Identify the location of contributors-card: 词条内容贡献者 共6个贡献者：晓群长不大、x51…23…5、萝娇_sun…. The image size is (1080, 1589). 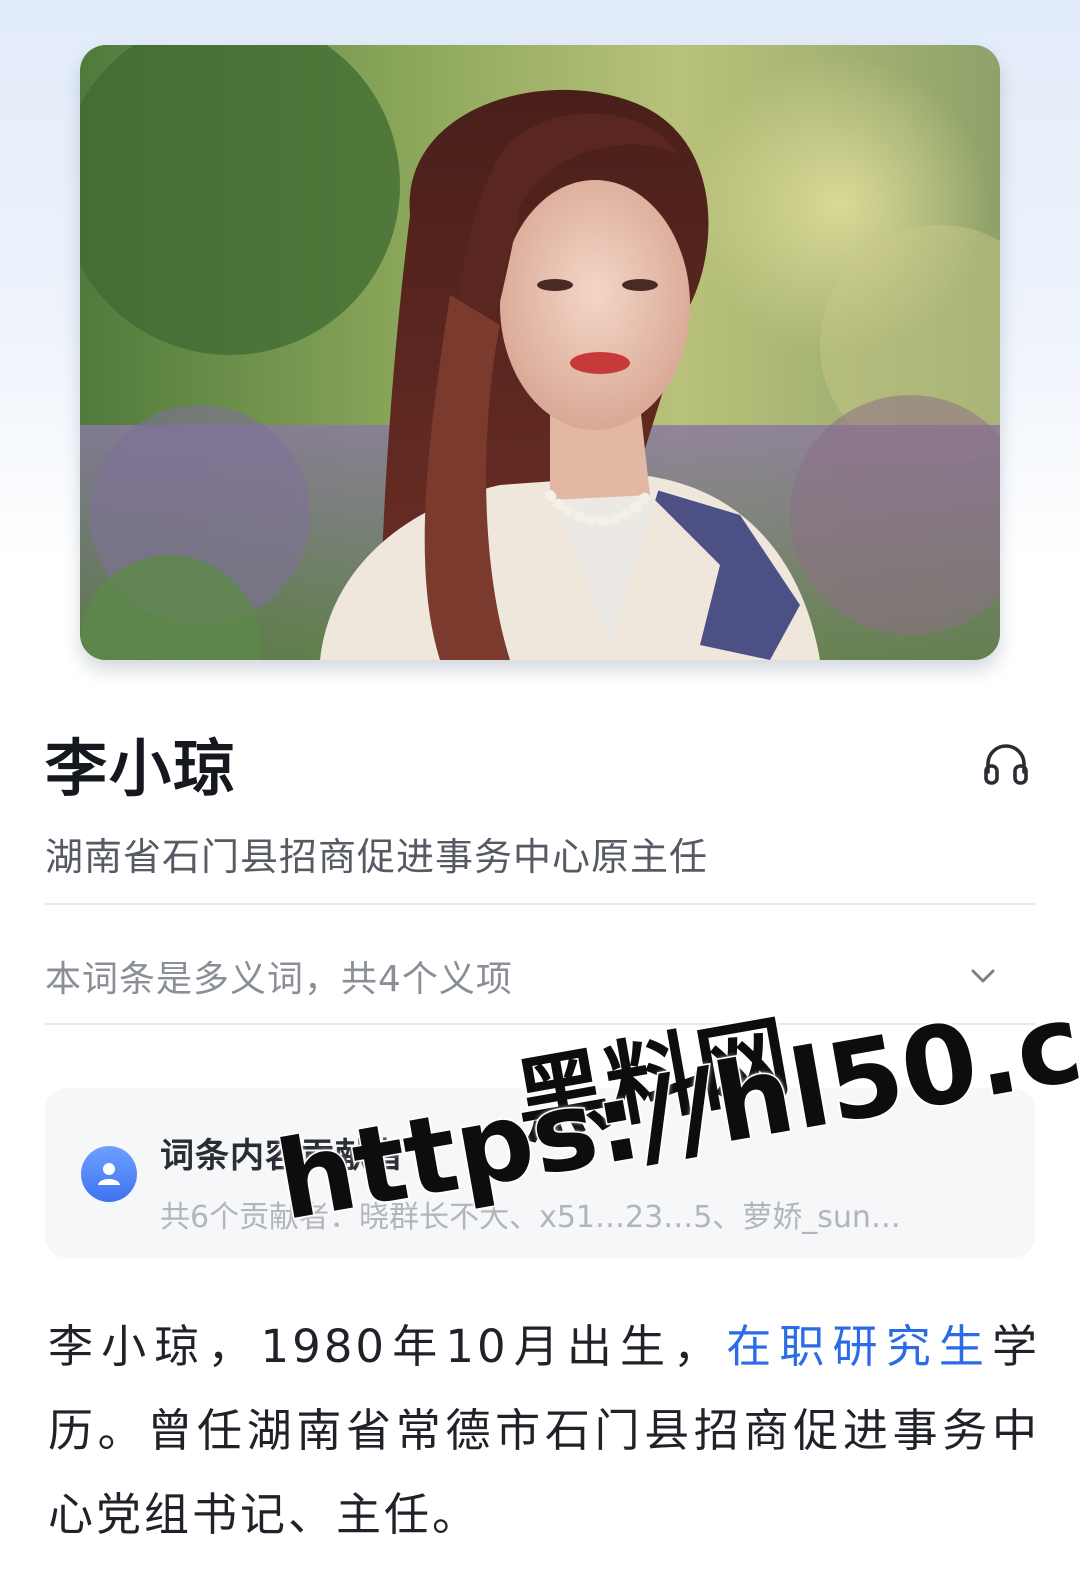
(540, 1173).